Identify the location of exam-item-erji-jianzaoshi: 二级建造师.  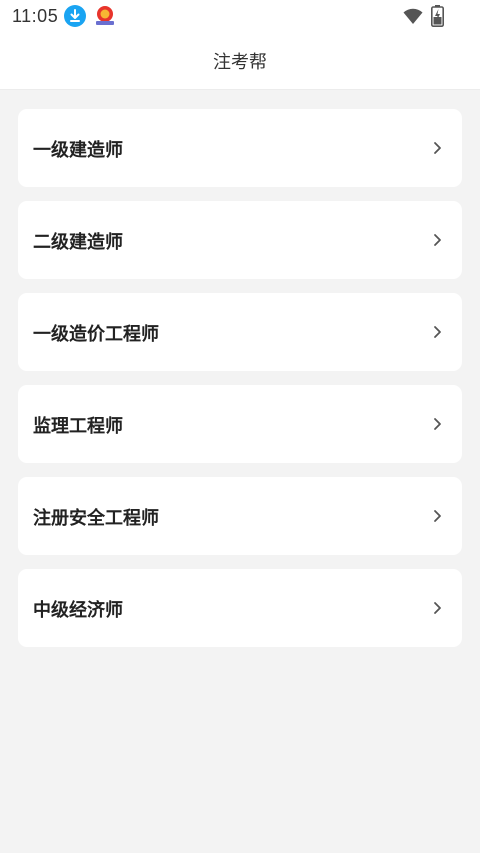
(240, 240).